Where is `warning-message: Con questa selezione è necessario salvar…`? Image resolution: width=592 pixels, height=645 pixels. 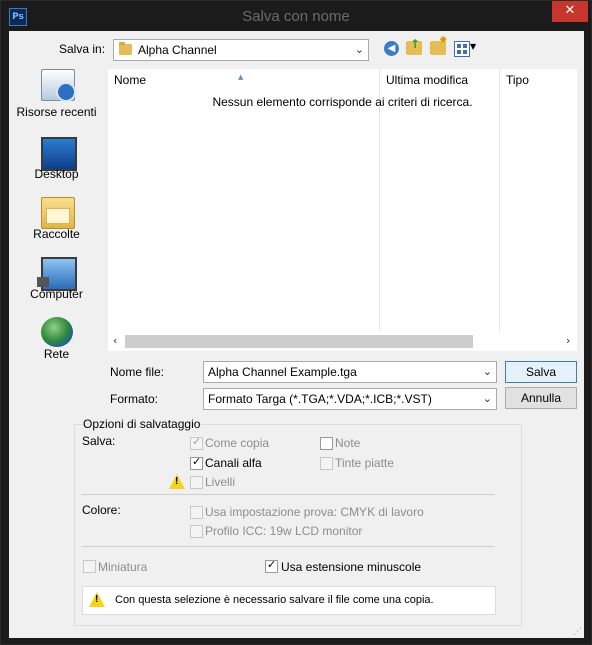 warning-message: Con questa selezione è necessario salvar… is located at coordinates (274, 600).